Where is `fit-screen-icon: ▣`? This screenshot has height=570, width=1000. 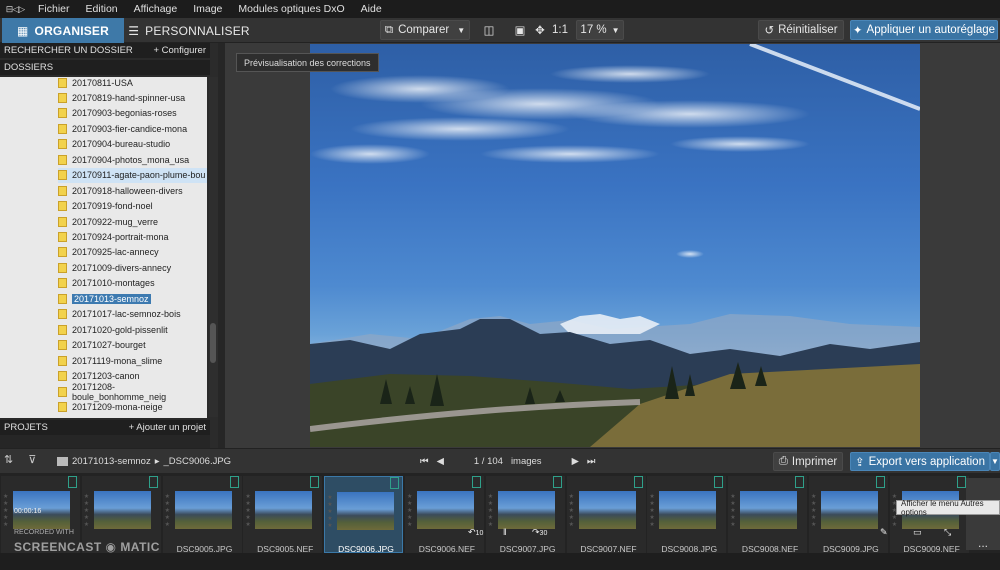 fit-screen-icon: ▣ is located at coordinates (520, 30).